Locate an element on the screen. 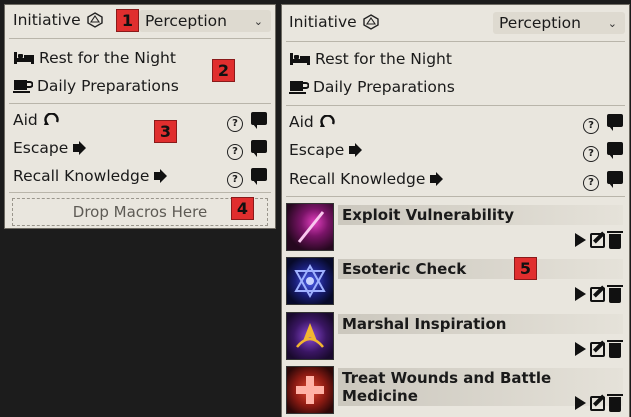 This screenshot has height=417, width=631. macro-item: Marshal Inspiration is located at coordinates (455, 336).